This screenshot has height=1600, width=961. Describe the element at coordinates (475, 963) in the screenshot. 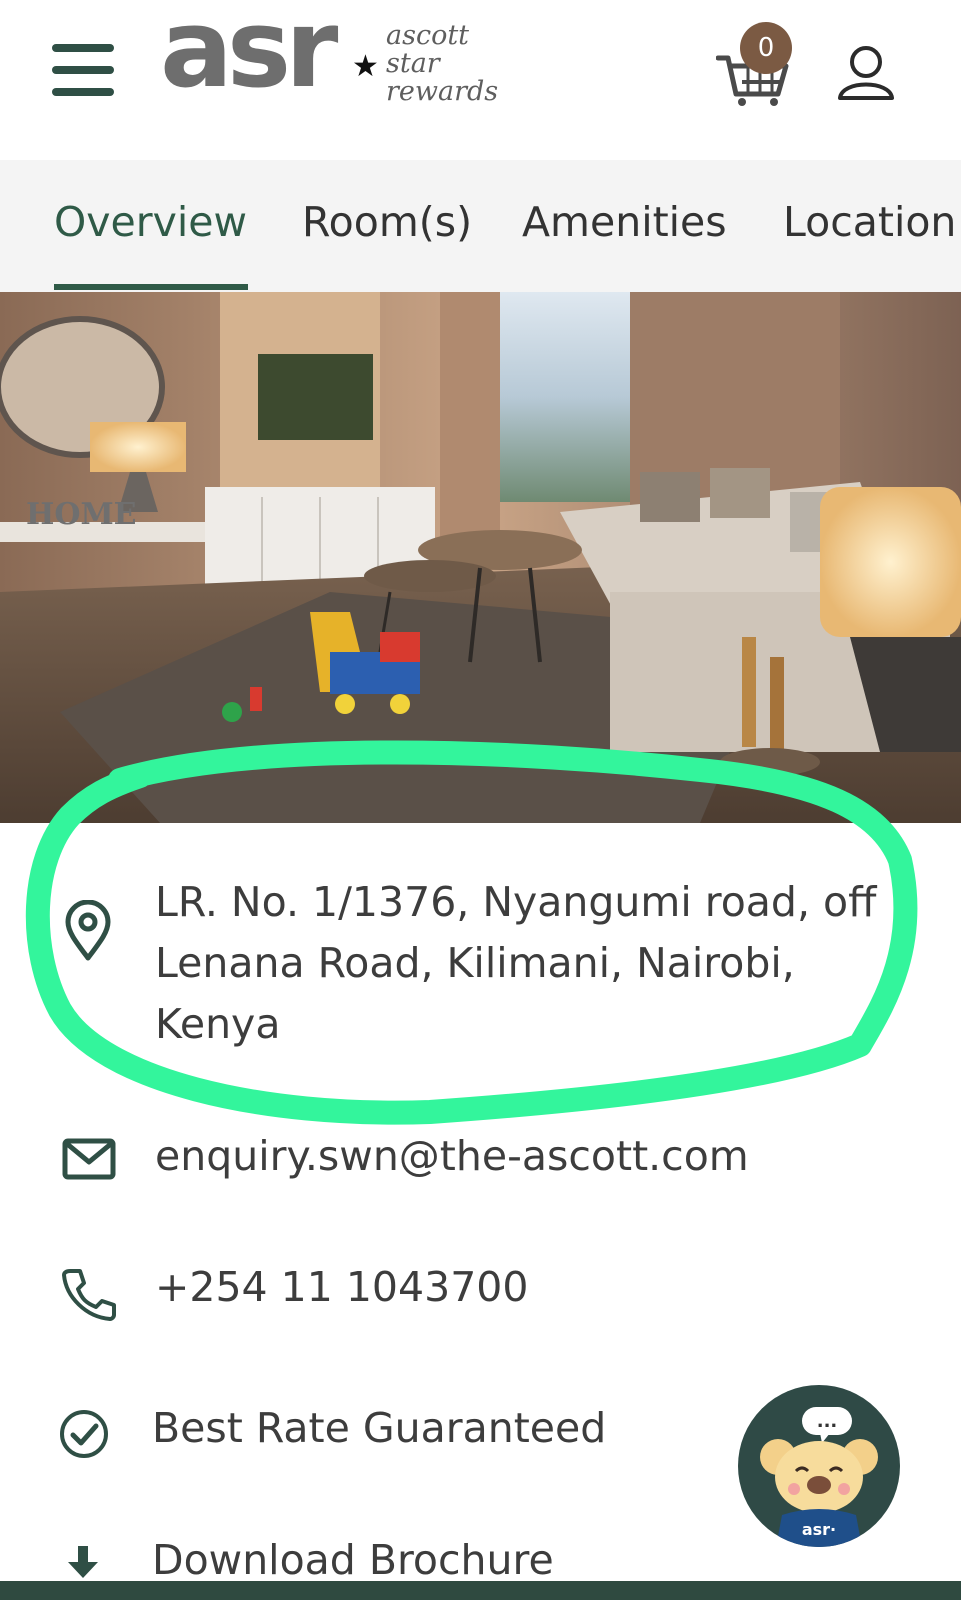

I see `address-line-2: Lenana Road, Kilimani, Nairobi,` at that location.